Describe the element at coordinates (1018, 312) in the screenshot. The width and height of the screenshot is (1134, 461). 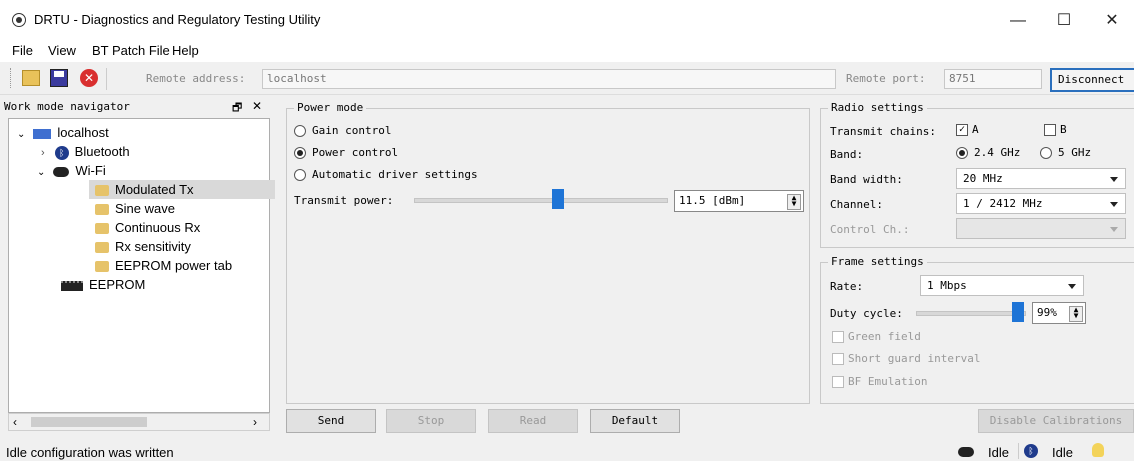
I see `duty-cycle-slider-thumb` at that location.